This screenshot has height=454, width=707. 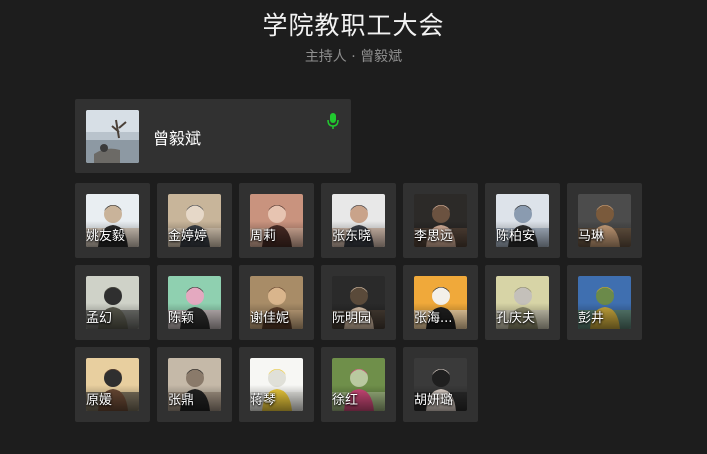 I want to click on participant-name: 金婷婷, so click(x=188, y=236).